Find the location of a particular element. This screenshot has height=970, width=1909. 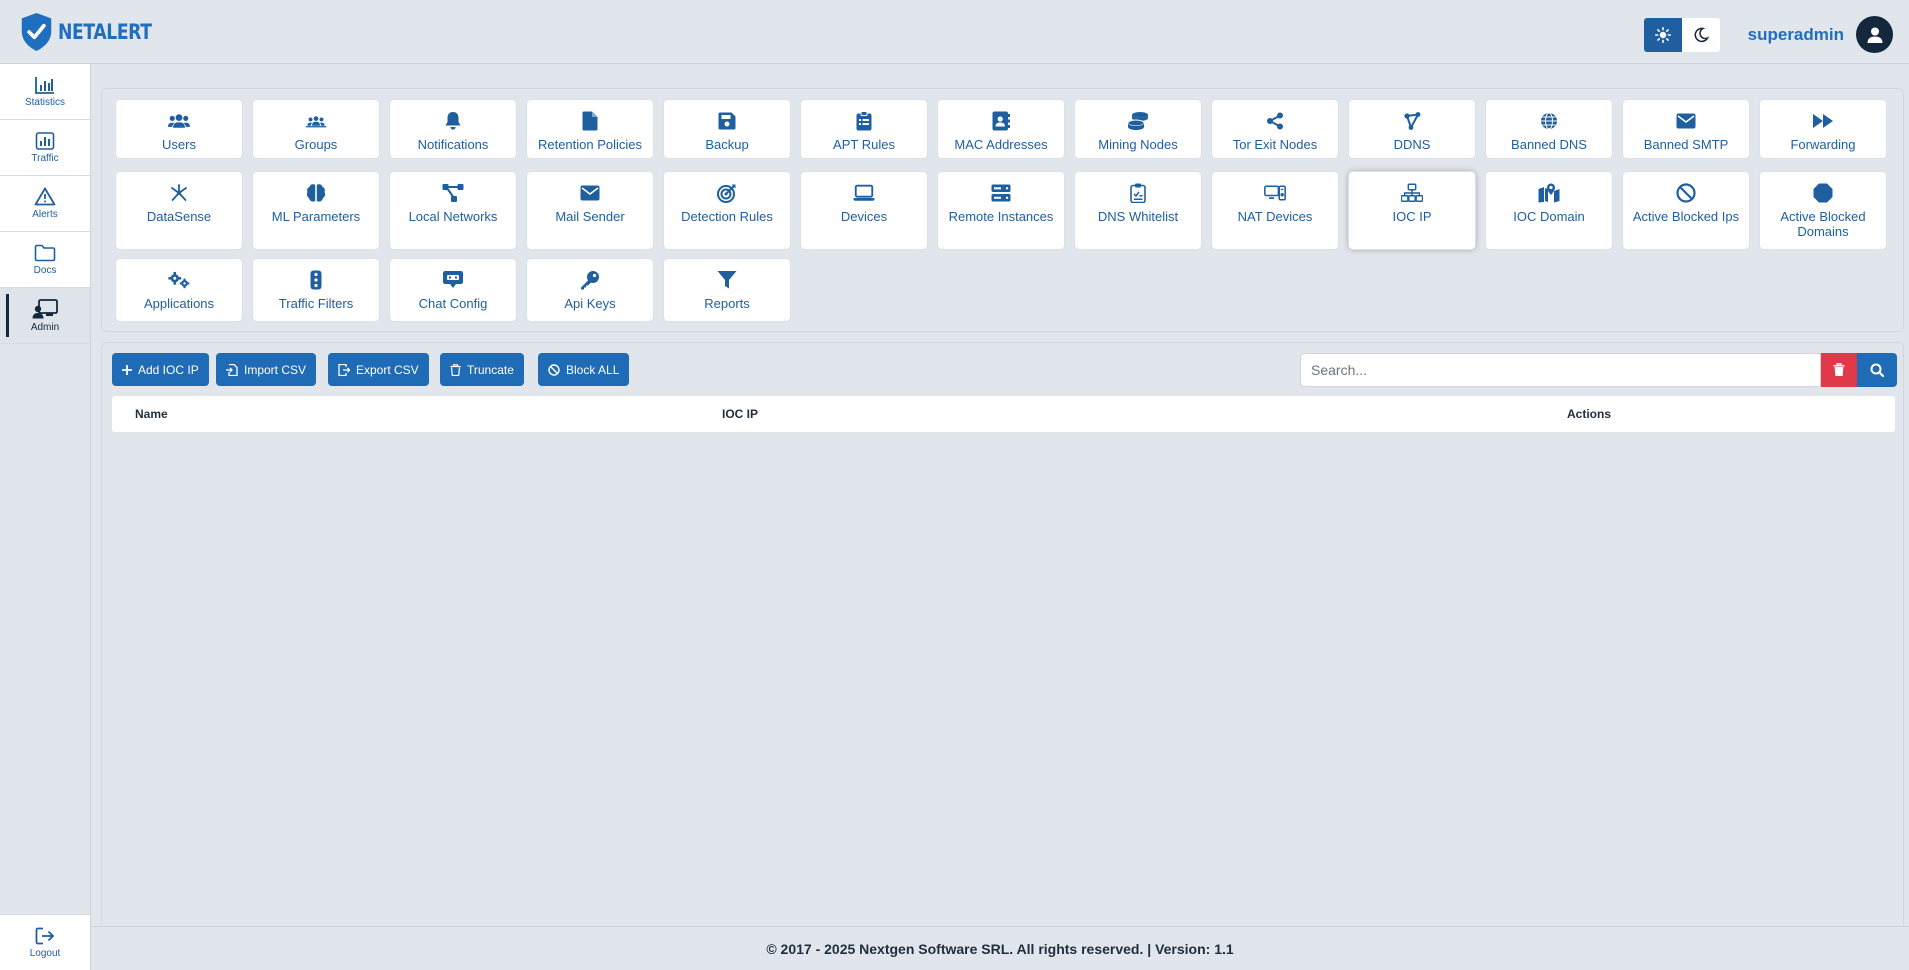

search-icon is located at coordinates (1877, 370).